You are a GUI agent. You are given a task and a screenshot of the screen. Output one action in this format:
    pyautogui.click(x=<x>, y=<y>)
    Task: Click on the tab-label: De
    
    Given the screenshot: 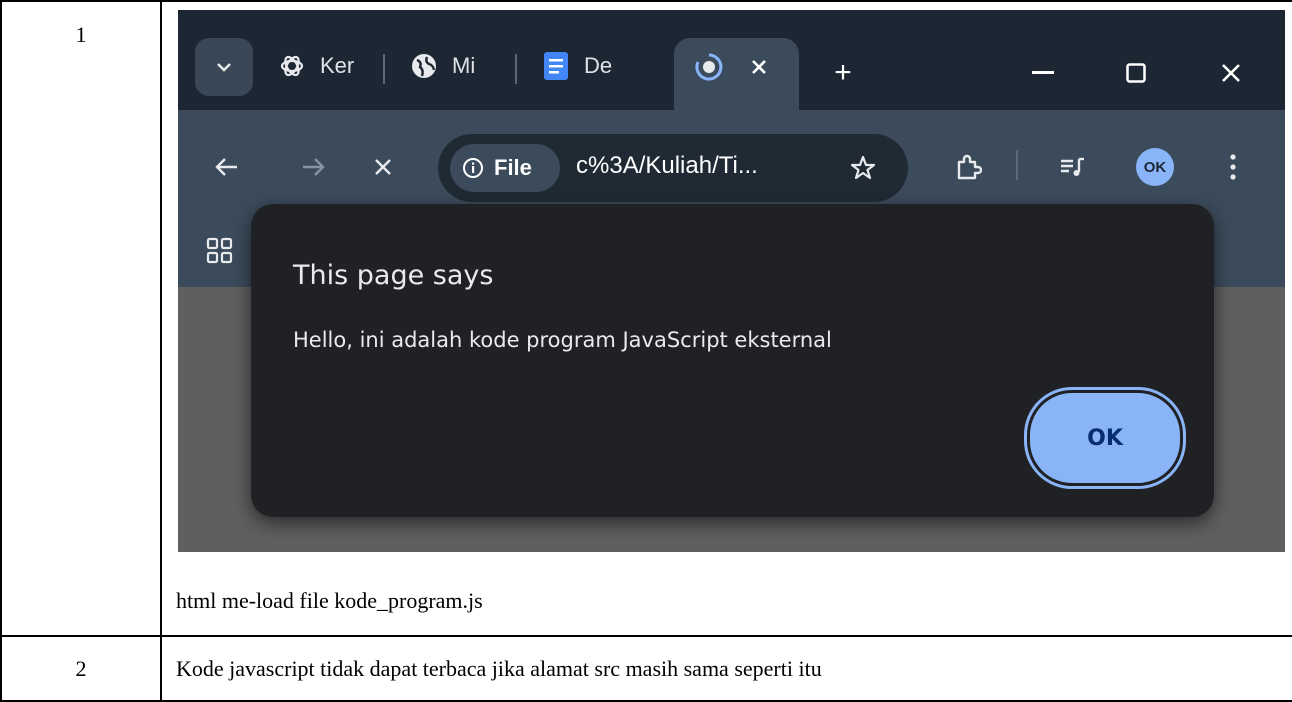 What is the action you would take?
    pyautogui.click(x=598, y=65)
    